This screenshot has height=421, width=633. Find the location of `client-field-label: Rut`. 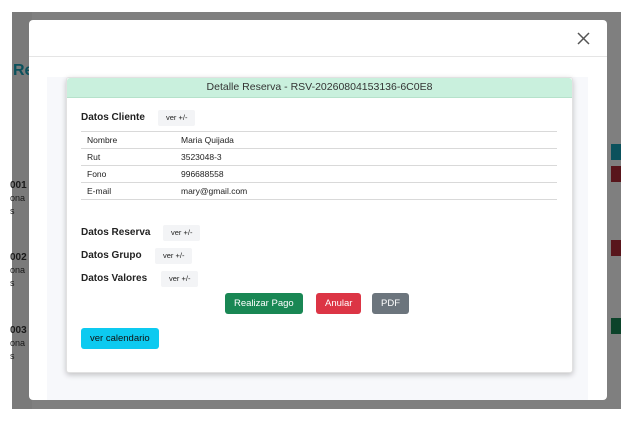

client-field-label: Rut is located at coordinates (128, 157).